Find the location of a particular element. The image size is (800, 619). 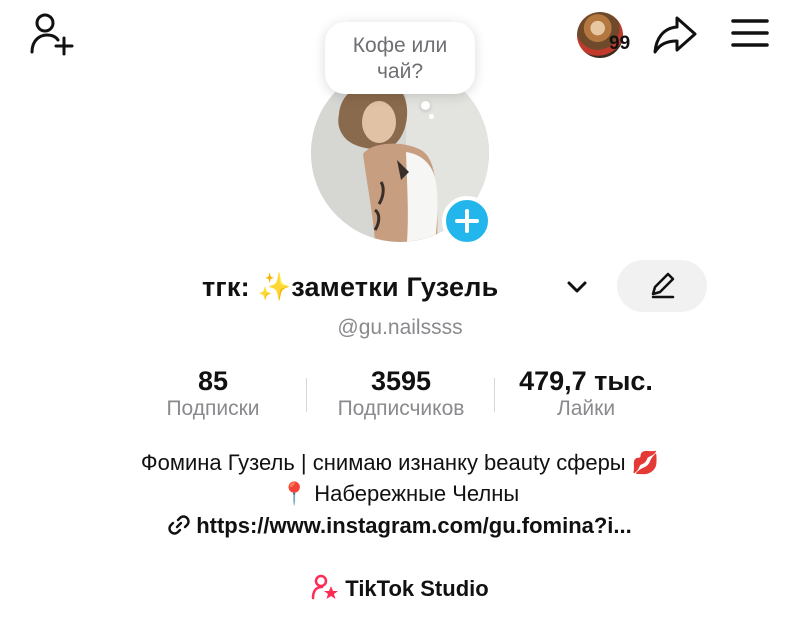

studio-user-star-icon is located at coordinates (325, 587).